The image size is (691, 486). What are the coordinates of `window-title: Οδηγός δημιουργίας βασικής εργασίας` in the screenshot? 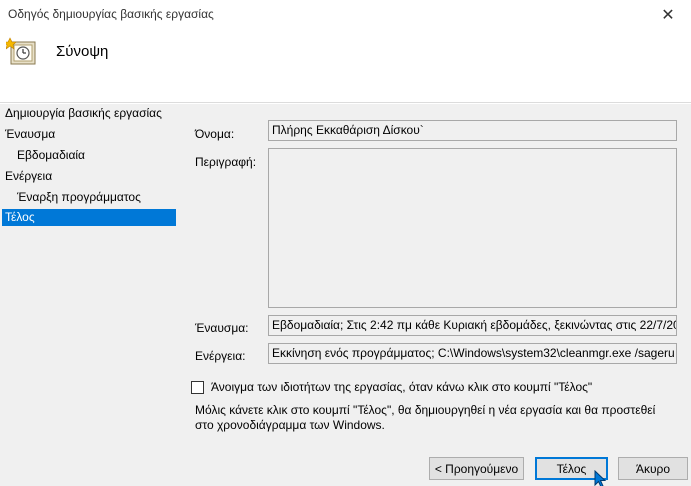 It's located at (111, 14).